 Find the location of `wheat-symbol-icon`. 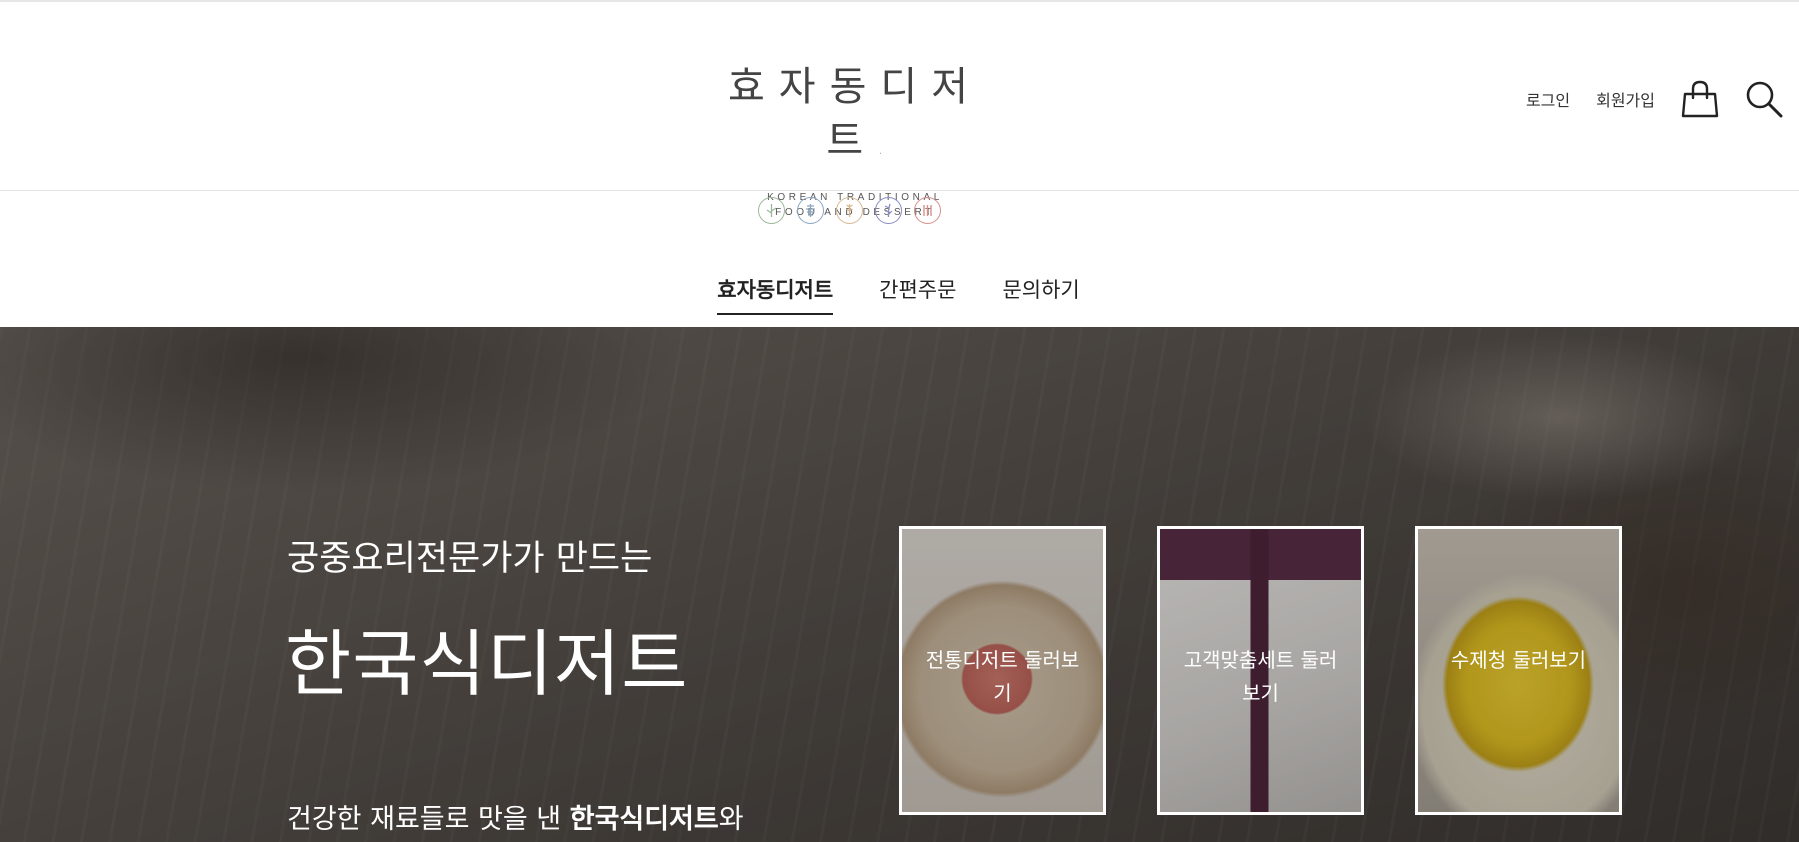

wheat-symbol-icon is located at coordinates (849, 210).